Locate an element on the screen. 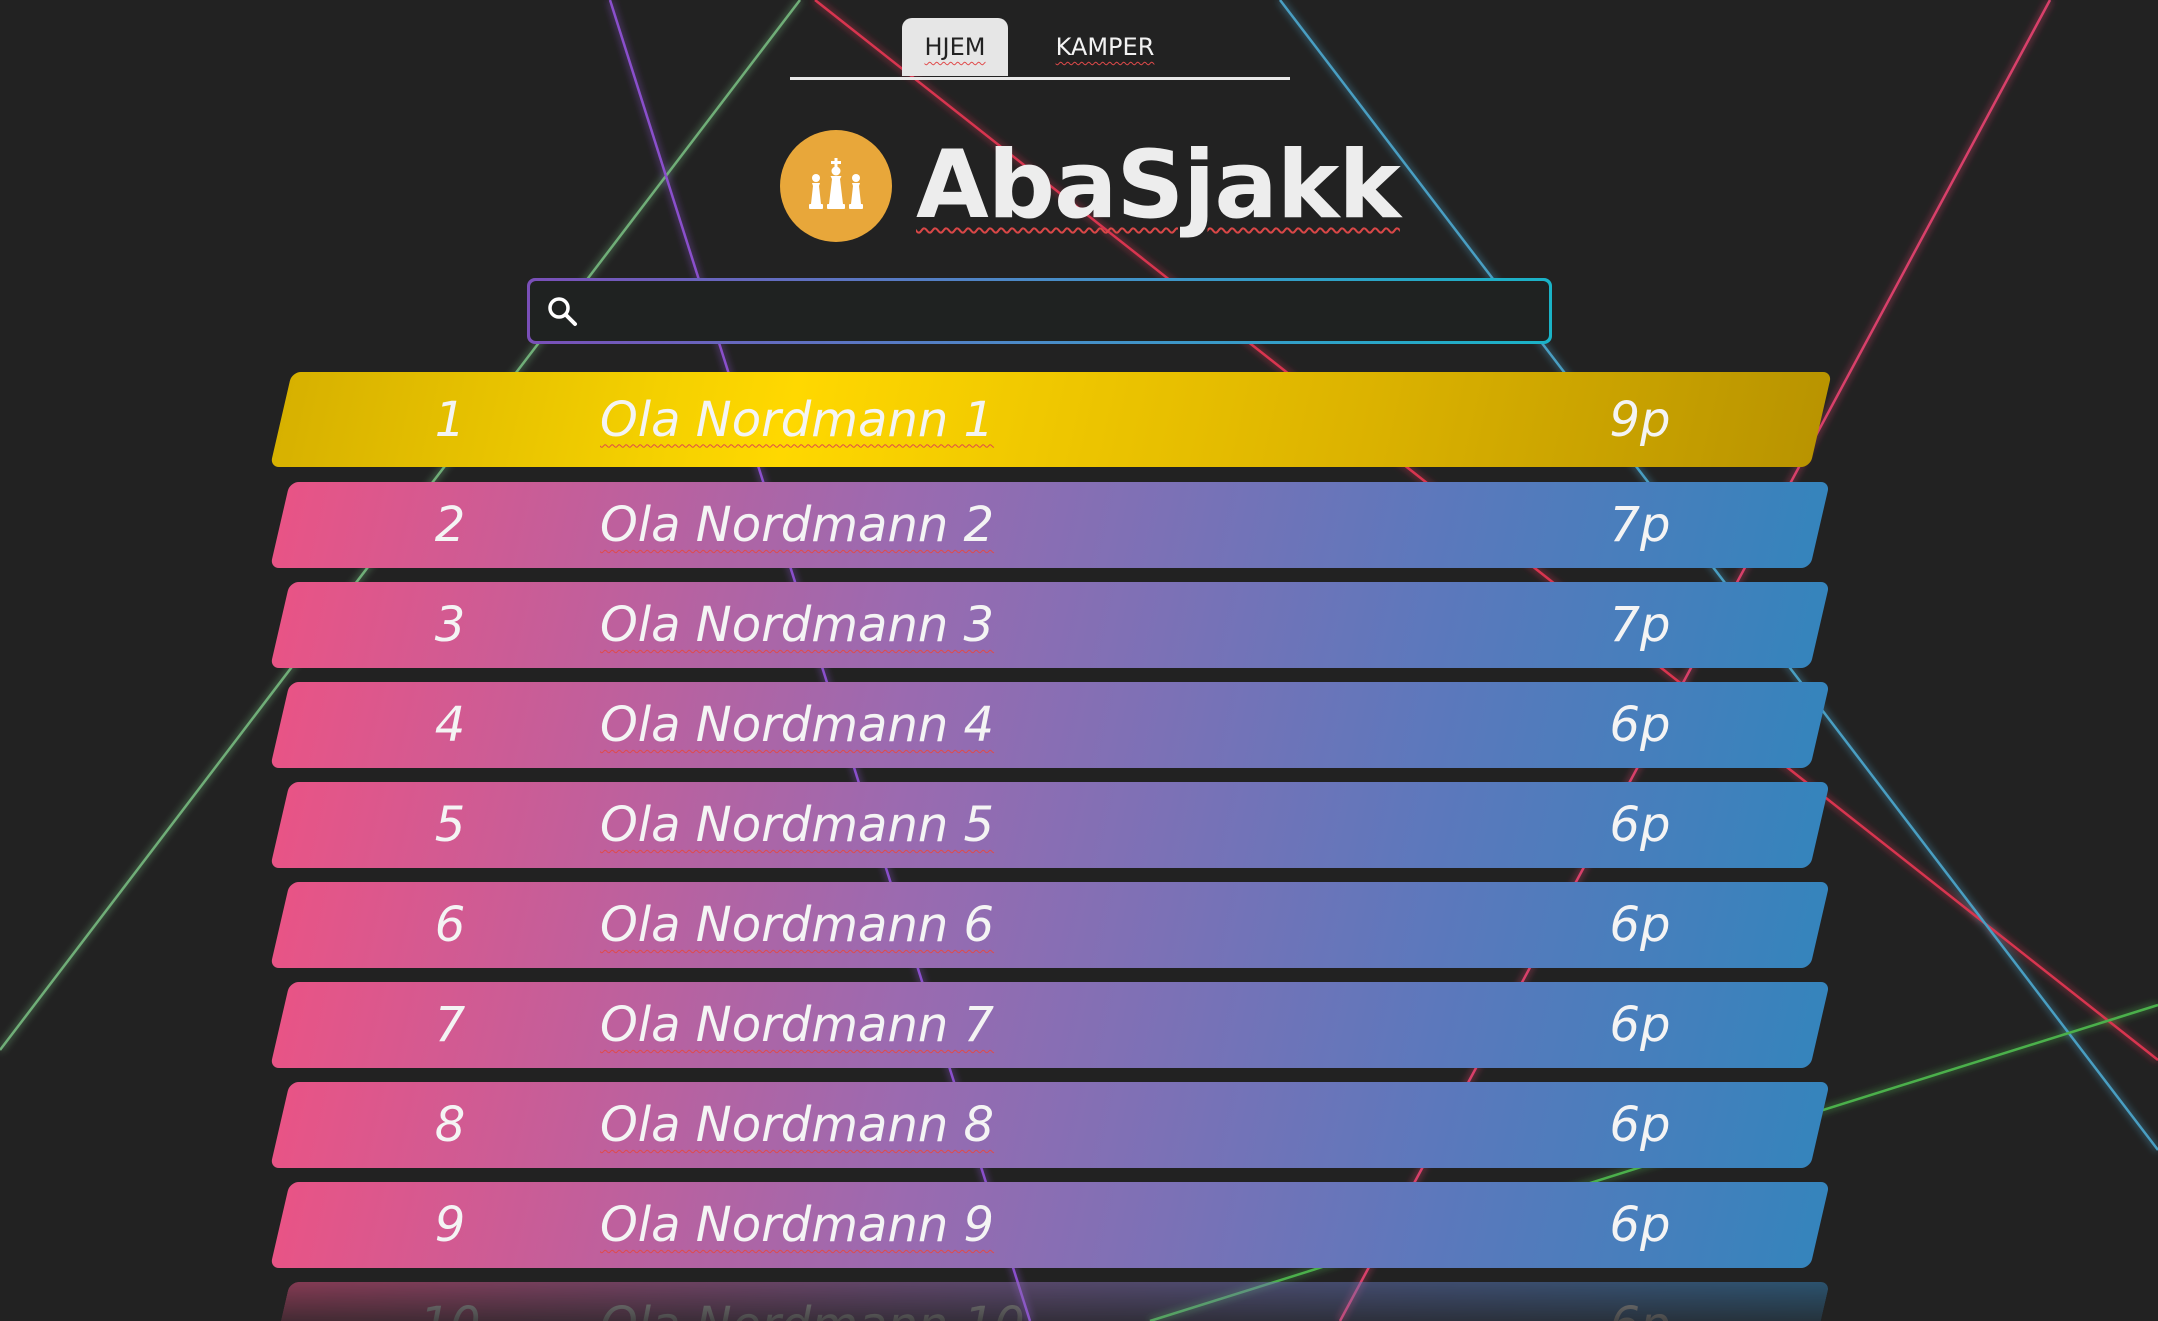 The width and height of the screenshot is (2158, 1321). row-rank: 2 is located at coordinates (450, 525).